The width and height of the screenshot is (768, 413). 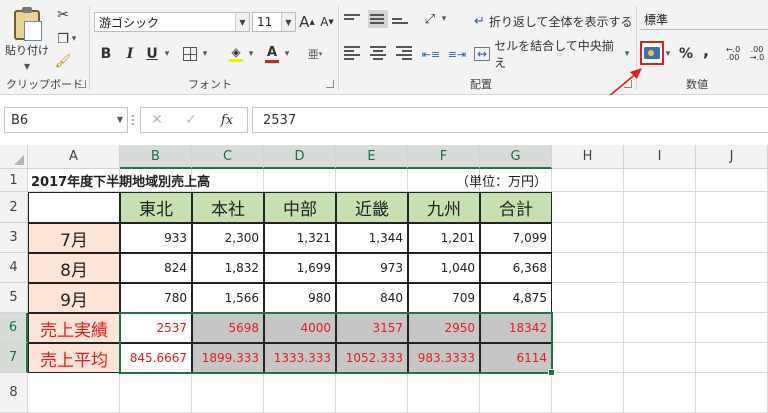 What do you see at coordinates (106, 54) in the screenshot?
I see `bold-button: B` at bounding box center [106, 54].